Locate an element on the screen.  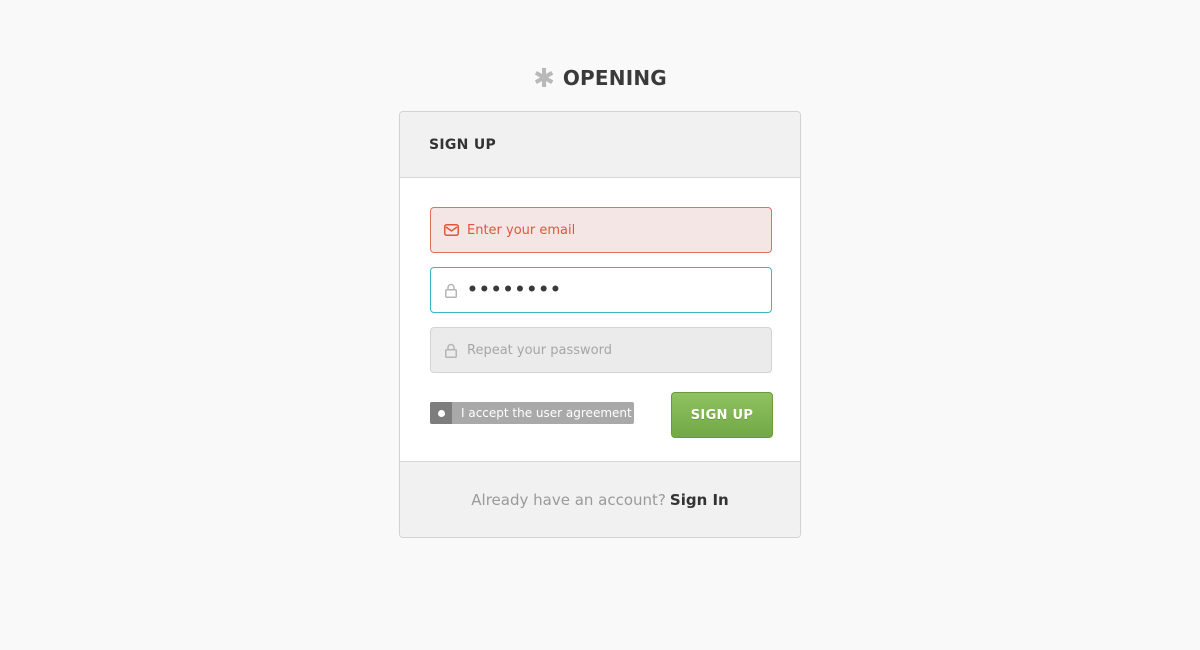
sign-in-link: Sign In is located at coordinates (699, 500).